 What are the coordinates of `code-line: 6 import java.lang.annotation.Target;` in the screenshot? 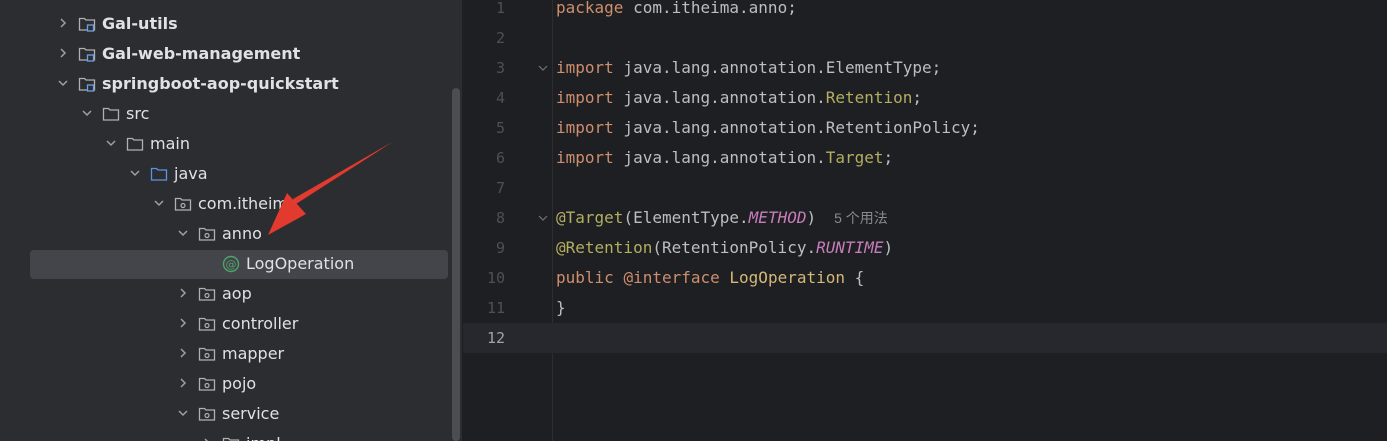 It's located at (925, 158).